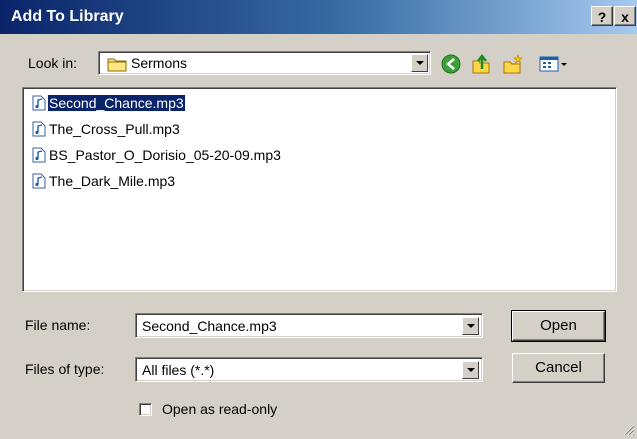  What do you see at coordinates (309, 325) in the screenshot?
I see `file-name-combo: Second_Chance.mp3` at bounding box center [309, 325].